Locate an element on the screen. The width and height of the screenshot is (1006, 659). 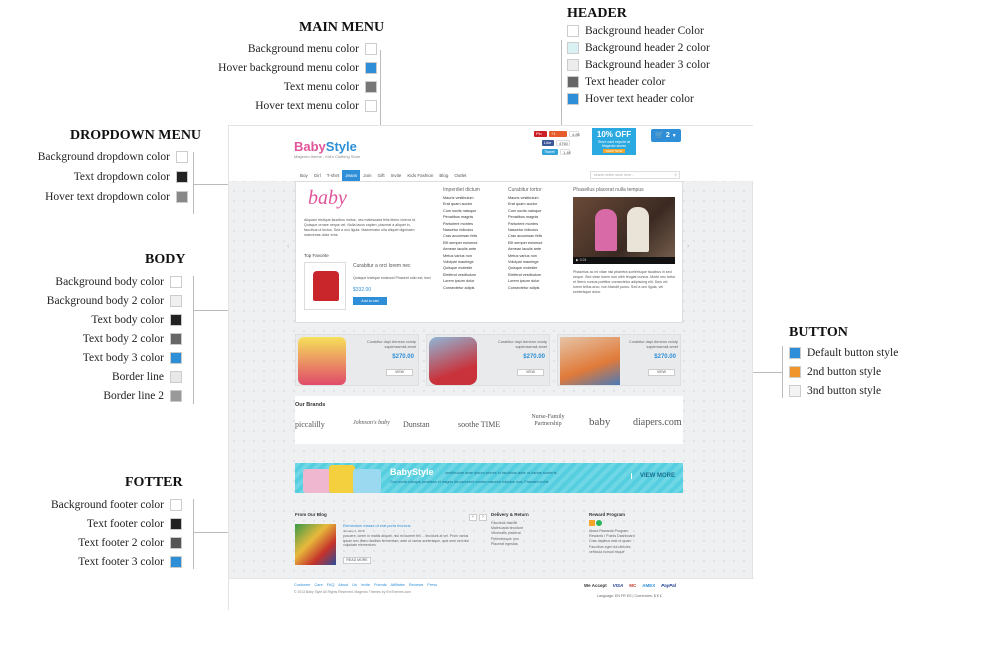
brand-logo: diapers.com is located at coordinates (657, 422).